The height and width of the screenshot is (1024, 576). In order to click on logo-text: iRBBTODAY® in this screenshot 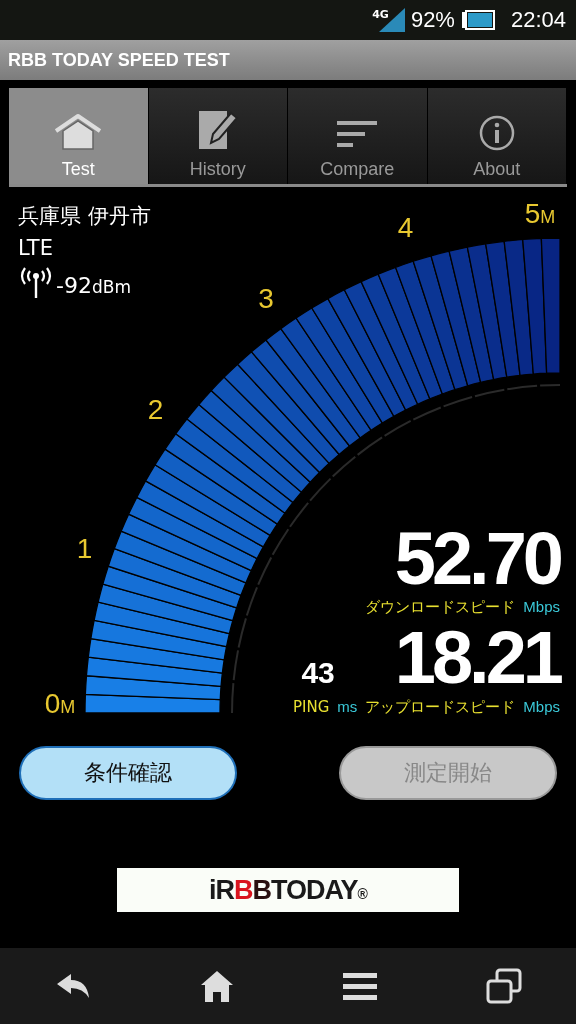, I will do `click(288, 890)`.